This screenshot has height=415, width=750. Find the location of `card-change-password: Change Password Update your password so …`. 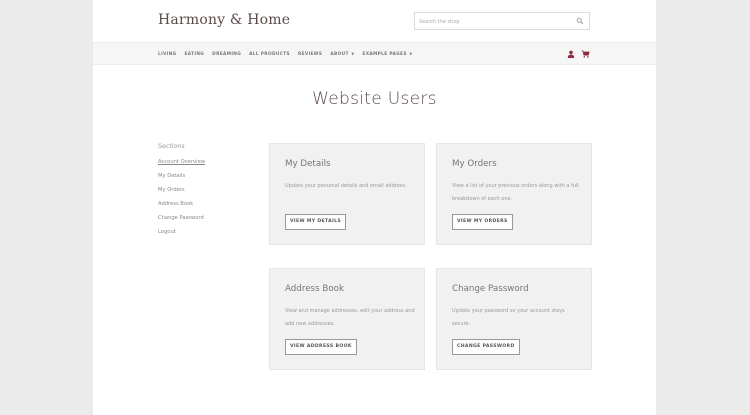

card-change-password: Change Password Update your password so … is located at coordinates (514, 319).